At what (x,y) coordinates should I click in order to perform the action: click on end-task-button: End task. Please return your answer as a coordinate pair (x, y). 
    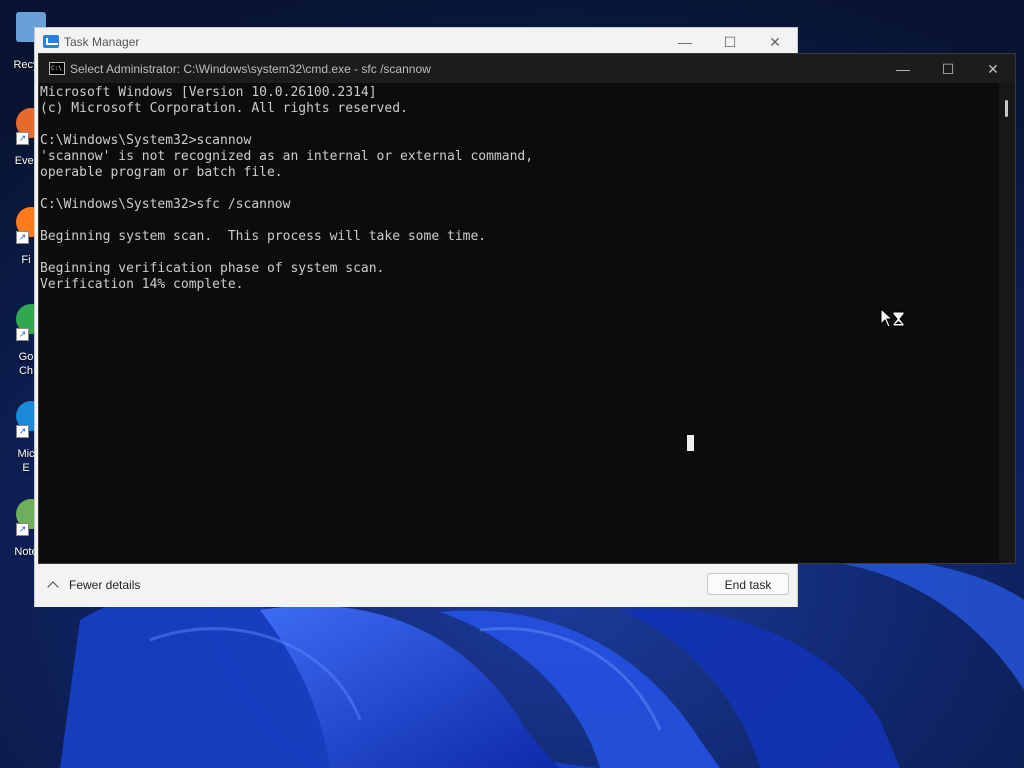
    Looking at the image, I should click on (748, 584).